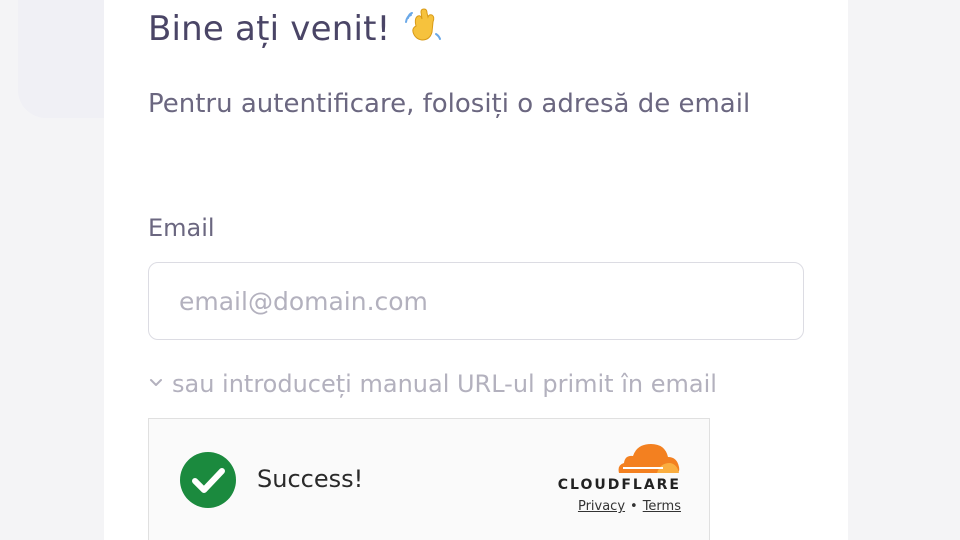 This screenshot has width=960, height=540. Describe the element at coordinates (181, 228) in the screenshot. I see `email-label: Email` at that location.